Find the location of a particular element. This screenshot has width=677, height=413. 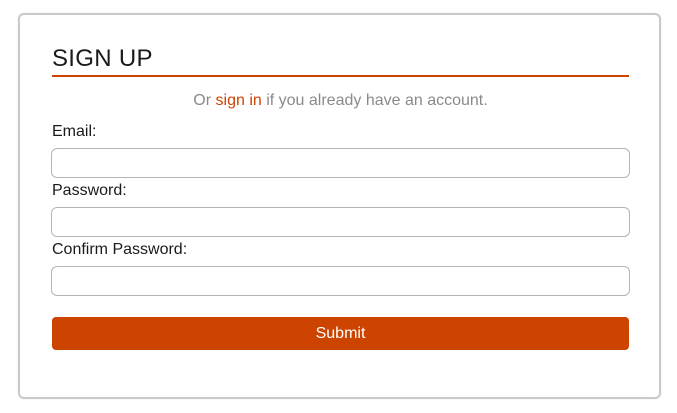

signin-prompt-suffix: if you already have an account. is located at coordinates (374, 100).